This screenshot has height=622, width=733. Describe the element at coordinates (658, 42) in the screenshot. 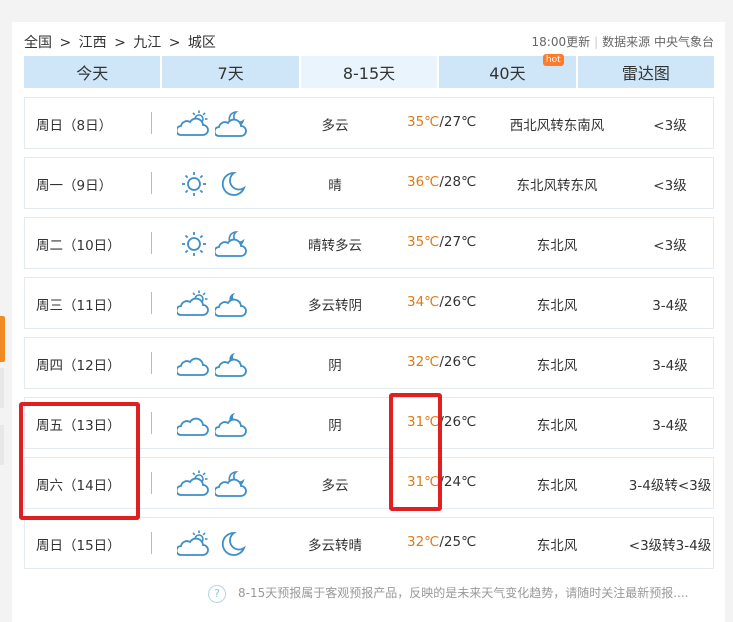

I see `data-source: 数据来源 中央气象台` at that location.